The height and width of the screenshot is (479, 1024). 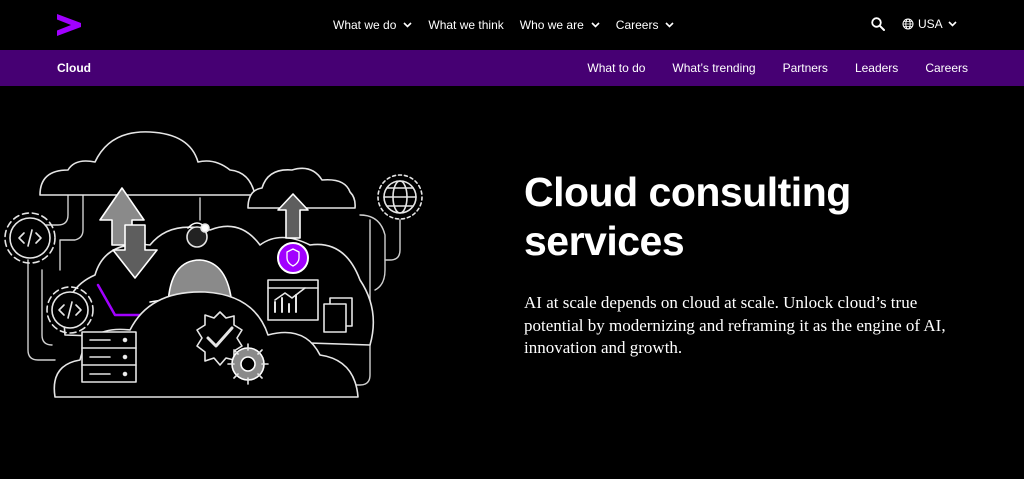 What do you see at coordinates (805, 68) in the screenshot?
I see `subnav-item-partners: Partners` at bounding box center [805, 68].